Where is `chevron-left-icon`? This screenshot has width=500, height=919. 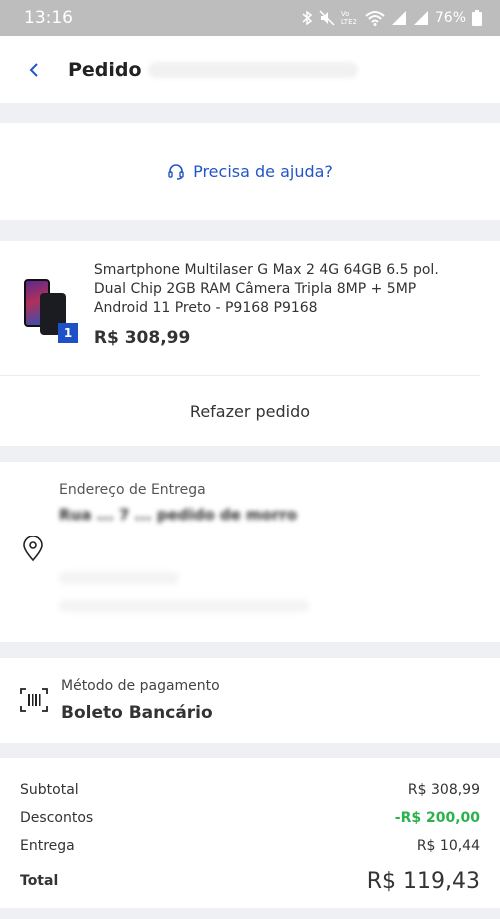 chevron-left-icon is located at coordinates (33, 69).